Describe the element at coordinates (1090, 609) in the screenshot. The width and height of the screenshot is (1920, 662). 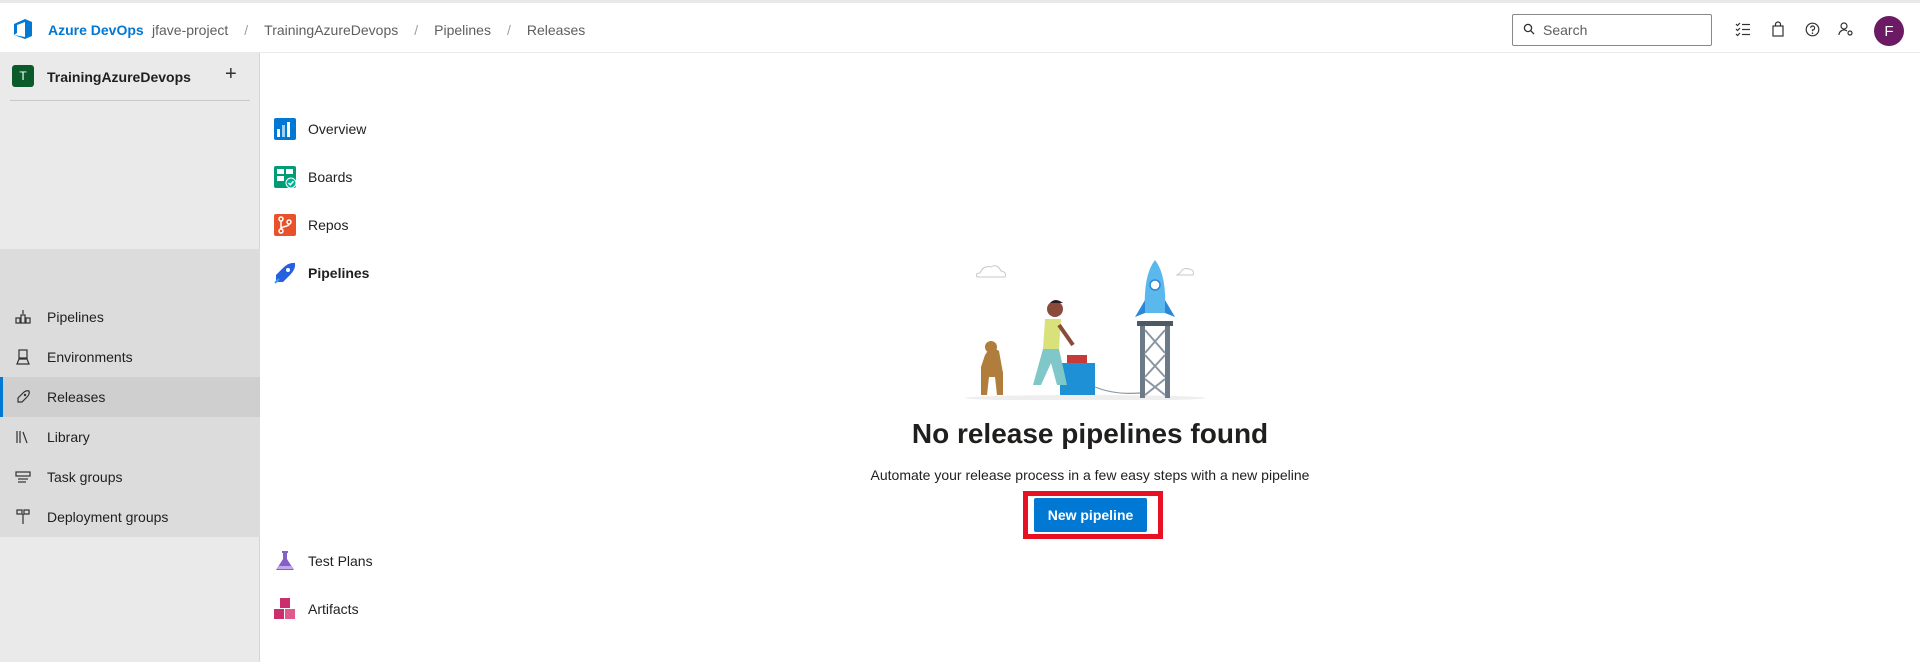
I see `sidebar-item-artifacts: Artifacts` at that location.